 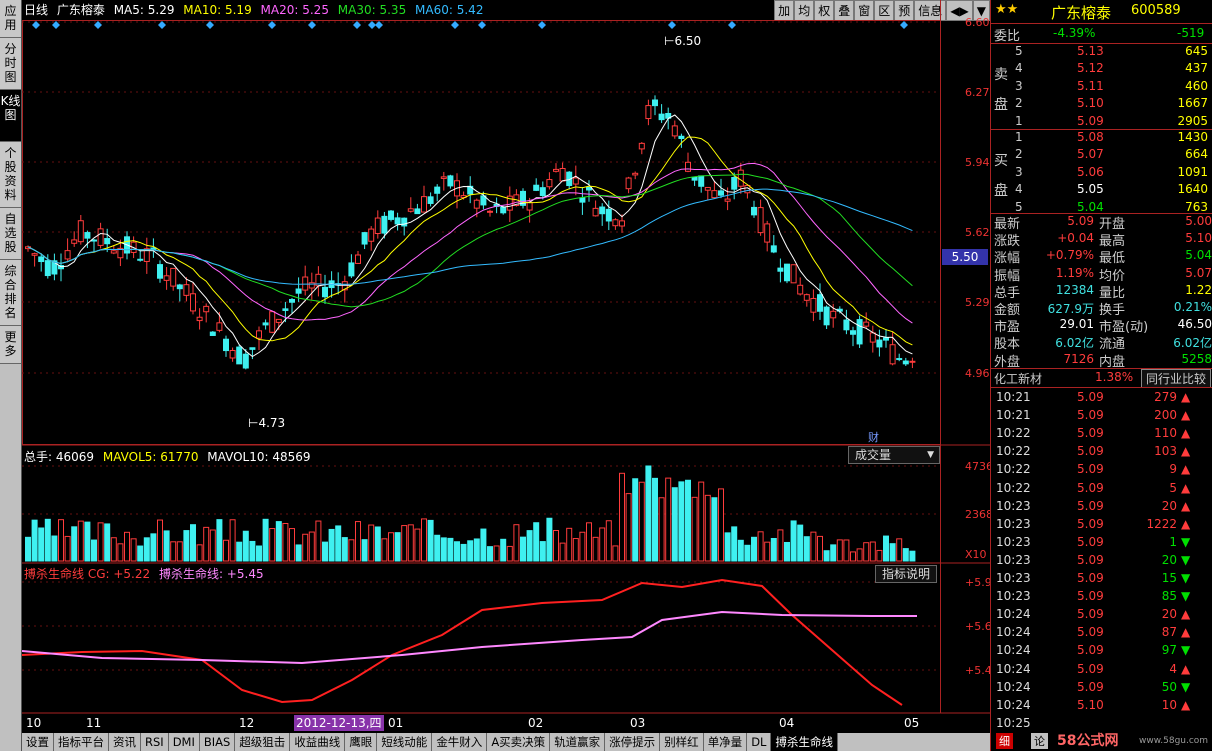 What do you see at coordinates (1090, 650) in the screenshot?
I see `tick-price: 5.09` at bounding box center [1090, 650].